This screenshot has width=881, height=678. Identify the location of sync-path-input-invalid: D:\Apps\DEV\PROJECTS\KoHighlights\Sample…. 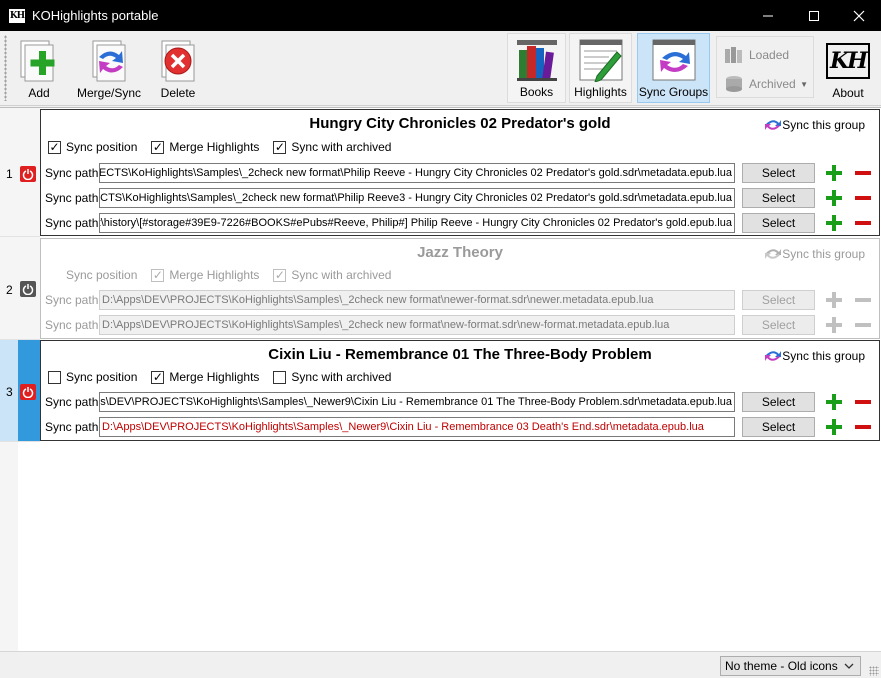
(417, 427).